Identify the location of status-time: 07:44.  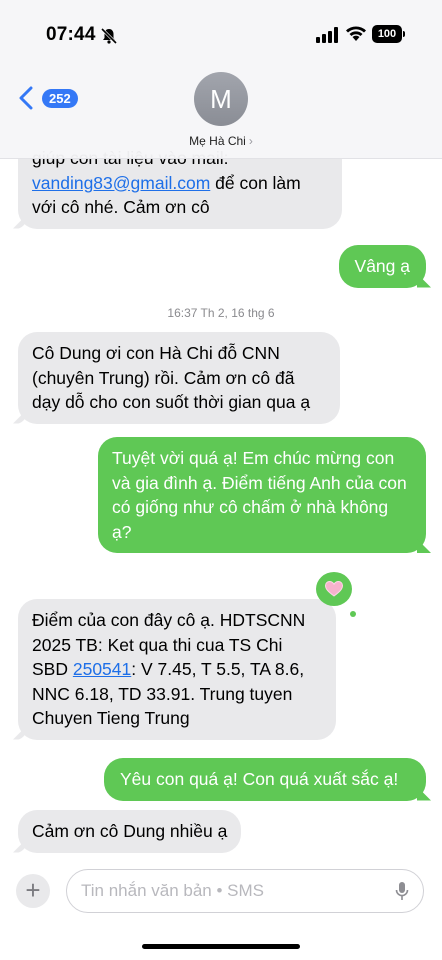
(71, 34).